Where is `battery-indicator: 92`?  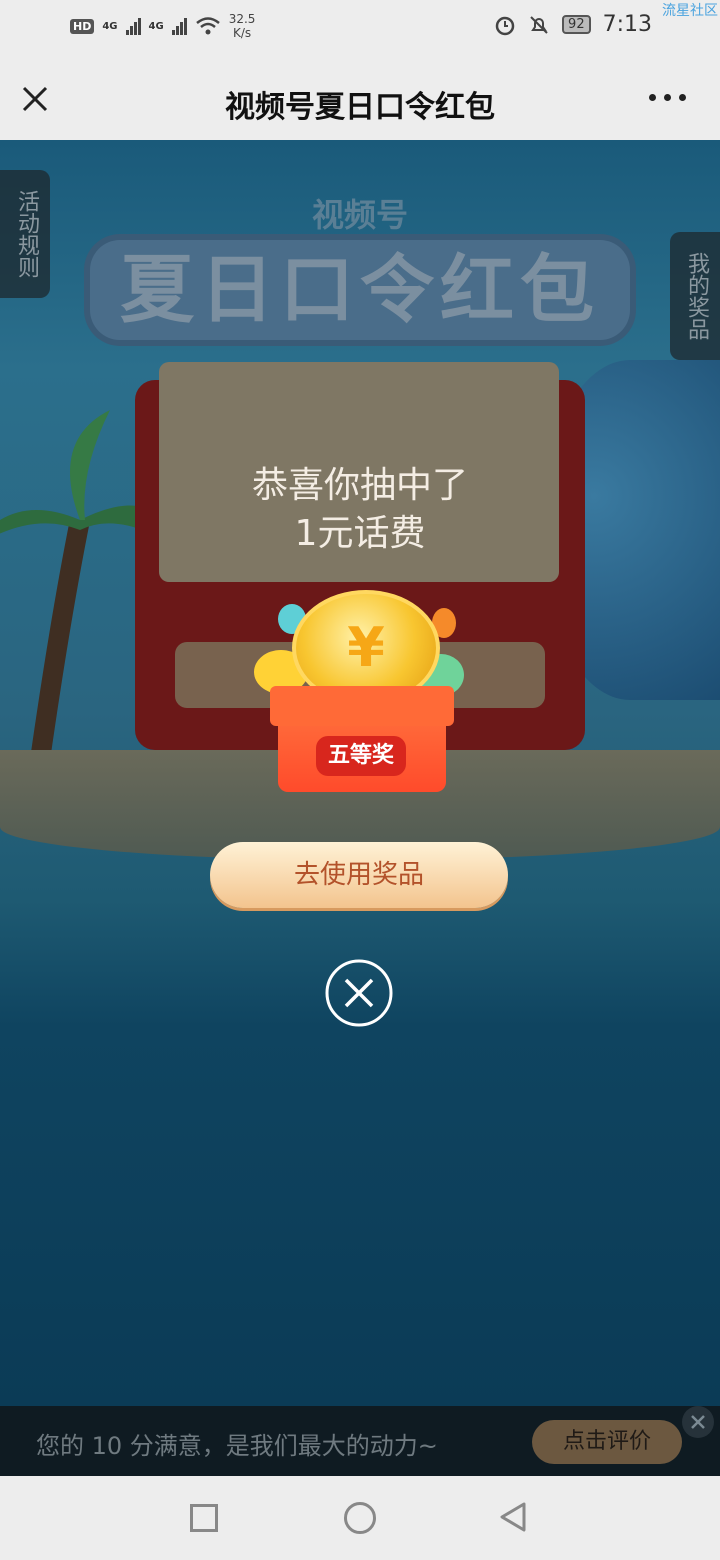
battery-indicator: 92 is located at coordinates (576, 24).